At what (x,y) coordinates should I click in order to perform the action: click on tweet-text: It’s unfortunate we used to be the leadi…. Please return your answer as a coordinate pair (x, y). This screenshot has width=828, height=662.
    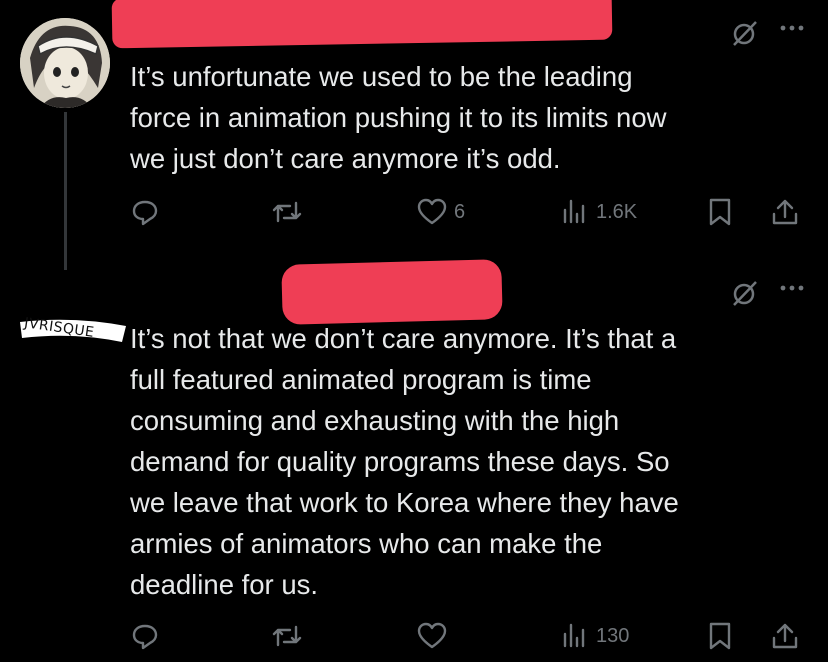
    Looking at the image, I should click on (398, 117).